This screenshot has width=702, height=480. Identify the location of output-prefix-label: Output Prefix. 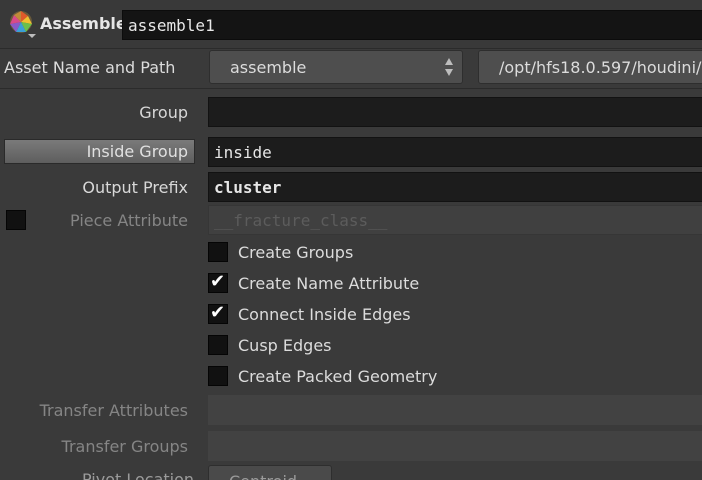
(135, 187).